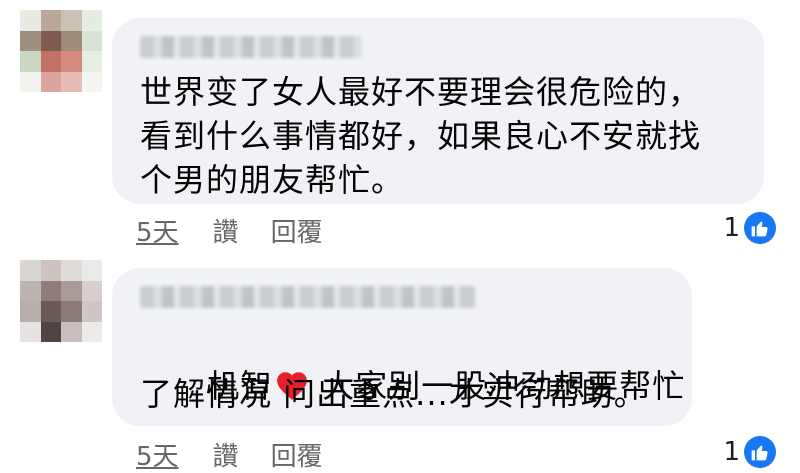 This screenshot has width=800, height=473. I want to click on comment-text-line: 个男的朋友帮忙。, so click(272, 180).